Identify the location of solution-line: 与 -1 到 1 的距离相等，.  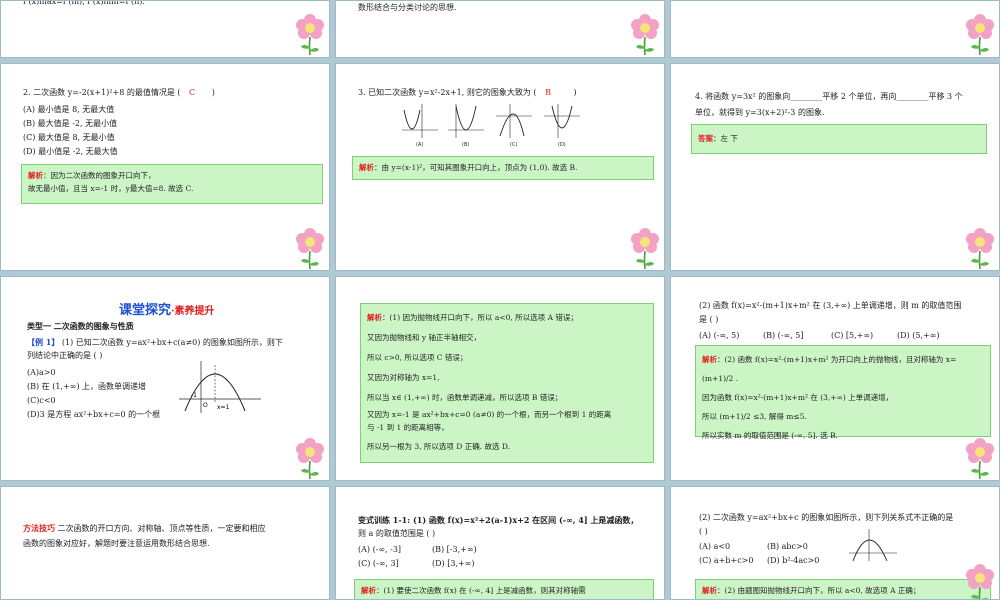
(408, 427).